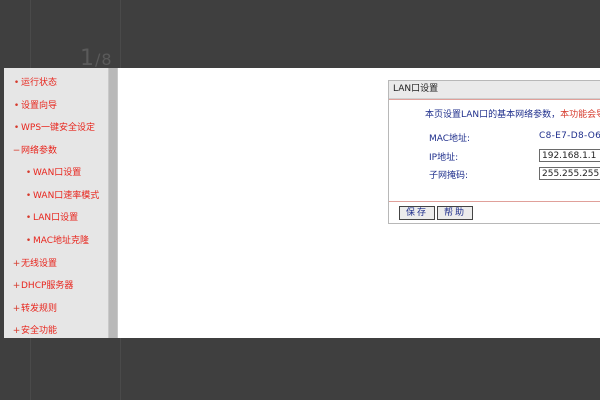 The image size is (600, 400). I want to click on sidebar-item-label: WPS一键安全设定, so click(58, 128).